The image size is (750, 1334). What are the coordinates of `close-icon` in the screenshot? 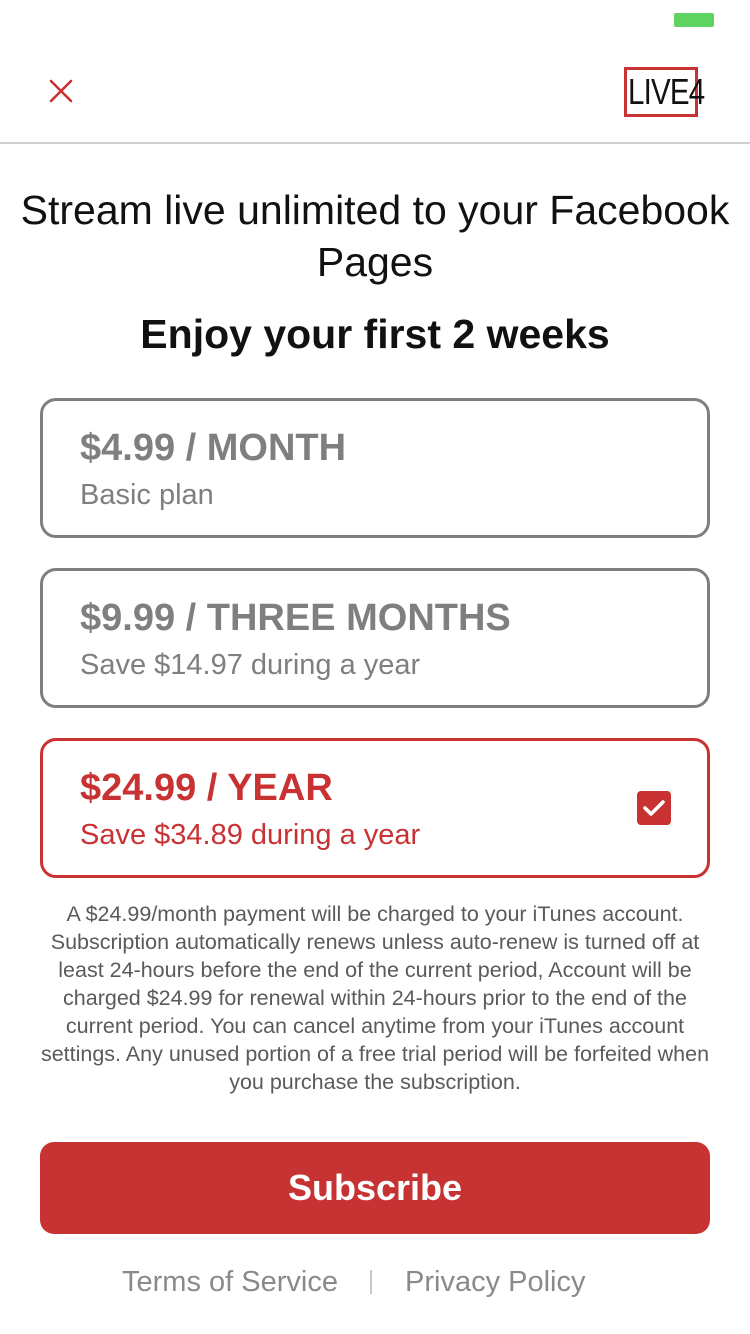 It's located at (61, 91).